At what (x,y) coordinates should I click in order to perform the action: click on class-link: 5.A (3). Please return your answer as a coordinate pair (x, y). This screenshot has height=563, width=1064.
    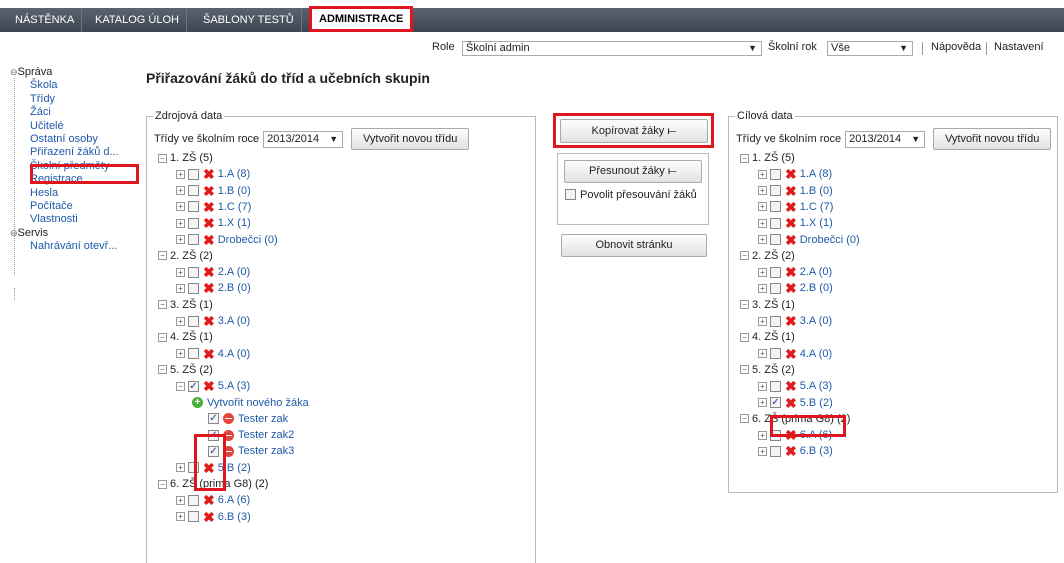
    Looking at the image, I should click on (234, 386).